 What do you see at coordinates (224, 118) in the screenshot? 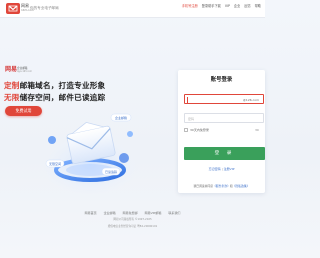
I see `password-input: 密码` at bounding box center [224, 118].